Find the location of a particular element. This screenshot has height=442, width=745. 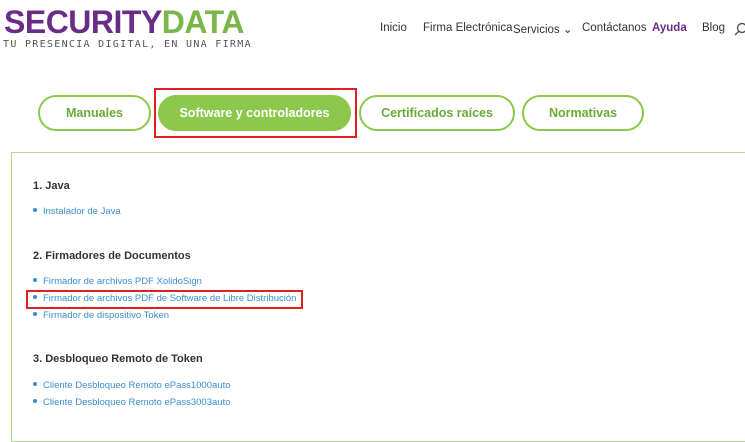

link-epass3003auto: Cliente Desbloqueo Remoto ePass3003auto is located at coordinates (132, 402).